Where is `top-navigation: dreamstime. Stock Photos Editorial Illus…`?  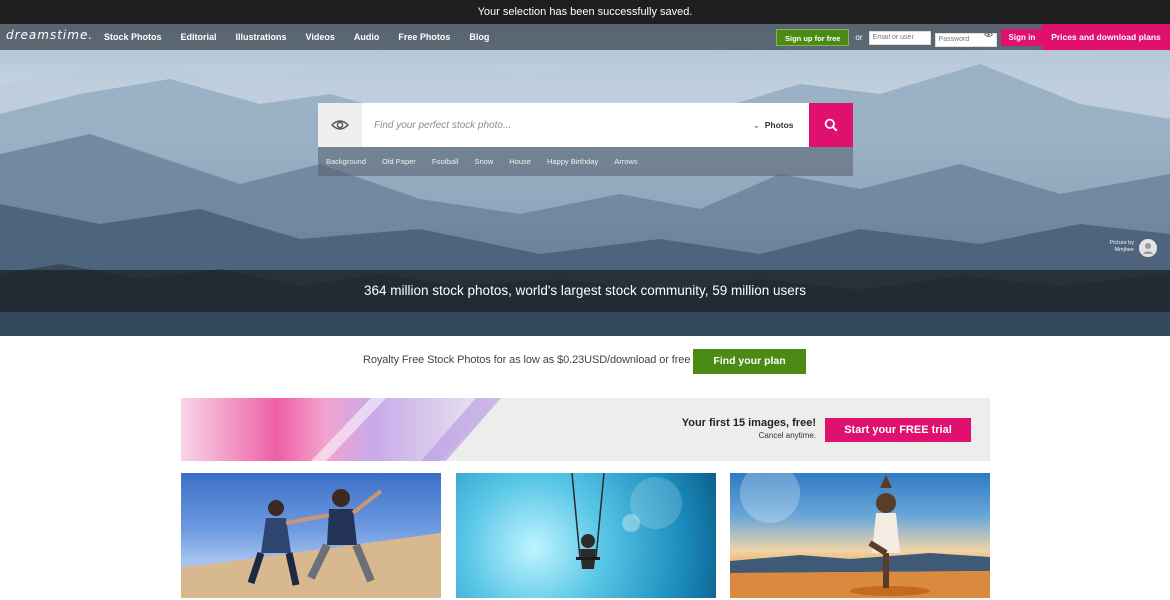
top-navigation: dreamstime. Stock Photos Editorial Illus… is located at coordinates (585, 37).